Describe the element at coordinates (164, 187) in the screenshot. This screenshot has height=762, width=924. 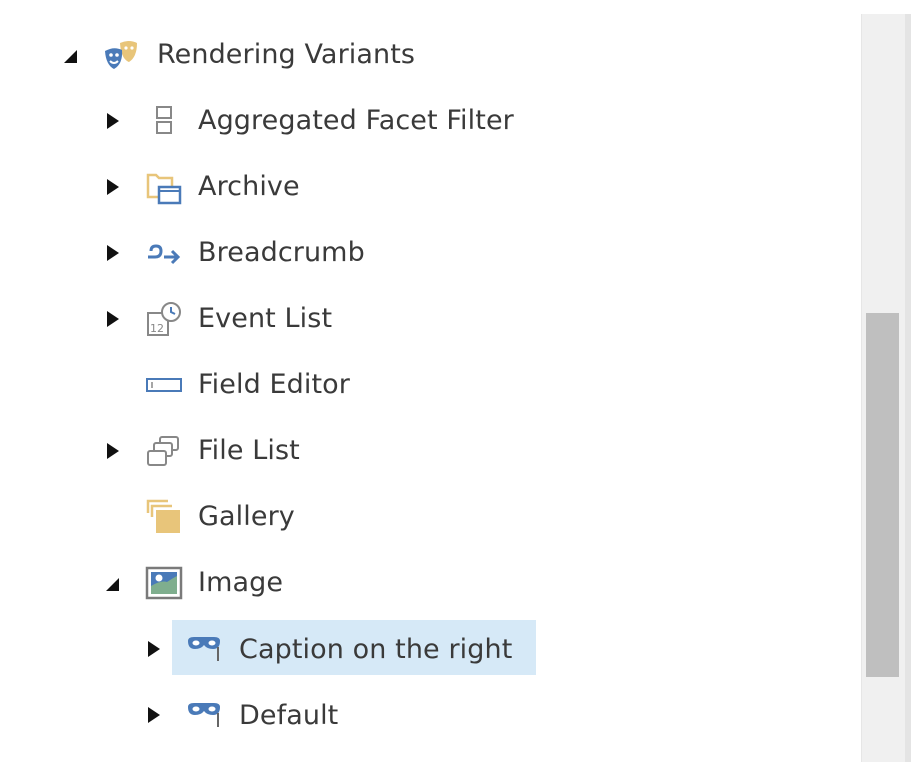
I see `archive-folder-icon` at that location.